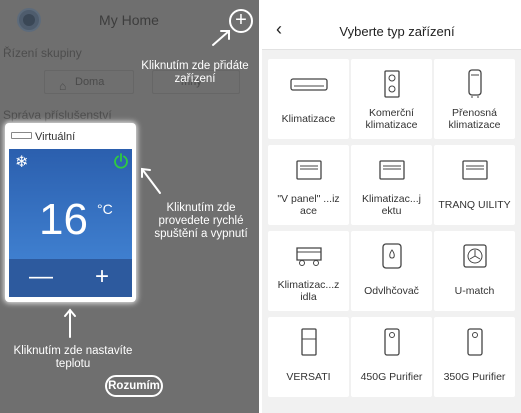 The height and width of the screenshot is (413, 521). Describe the element at coordinates (391, 291) in the screenshot. I see `tile-label: Odvlhčovač` at that location.